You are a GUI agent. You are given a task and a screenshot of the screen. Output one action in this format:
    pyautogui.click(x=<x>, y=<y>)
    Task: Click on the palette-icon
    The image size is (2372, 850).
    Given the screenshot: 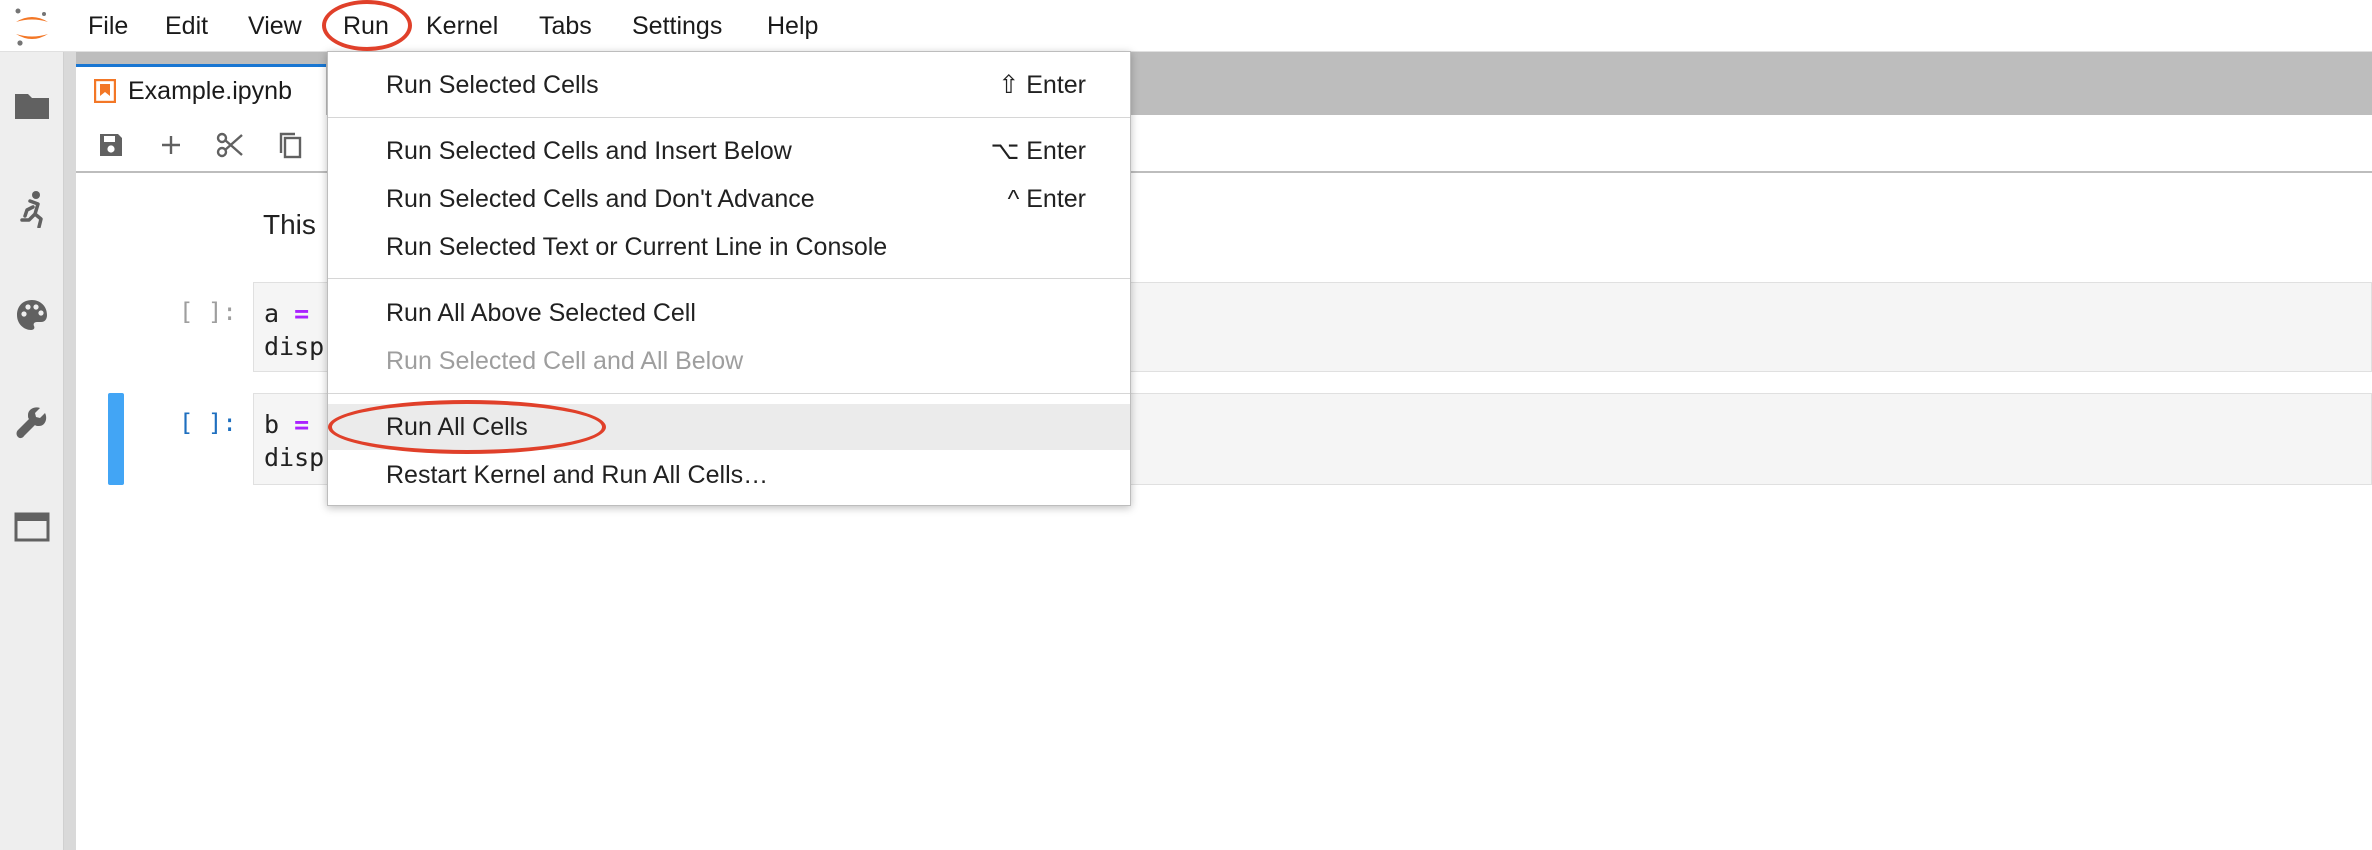 What is the action you would take?
    pyautogui.click(x=32, y=315)
    